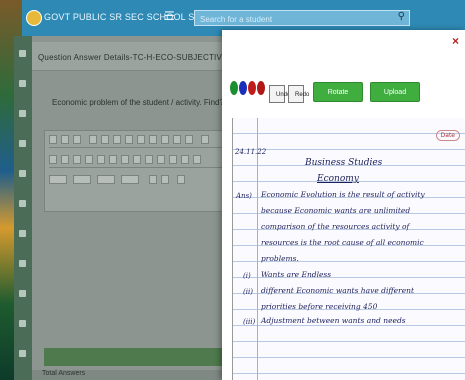  Describe the element at coordinates (338, 179) in the screenshot. I see `notebook-subtitle: Economy` at that location.